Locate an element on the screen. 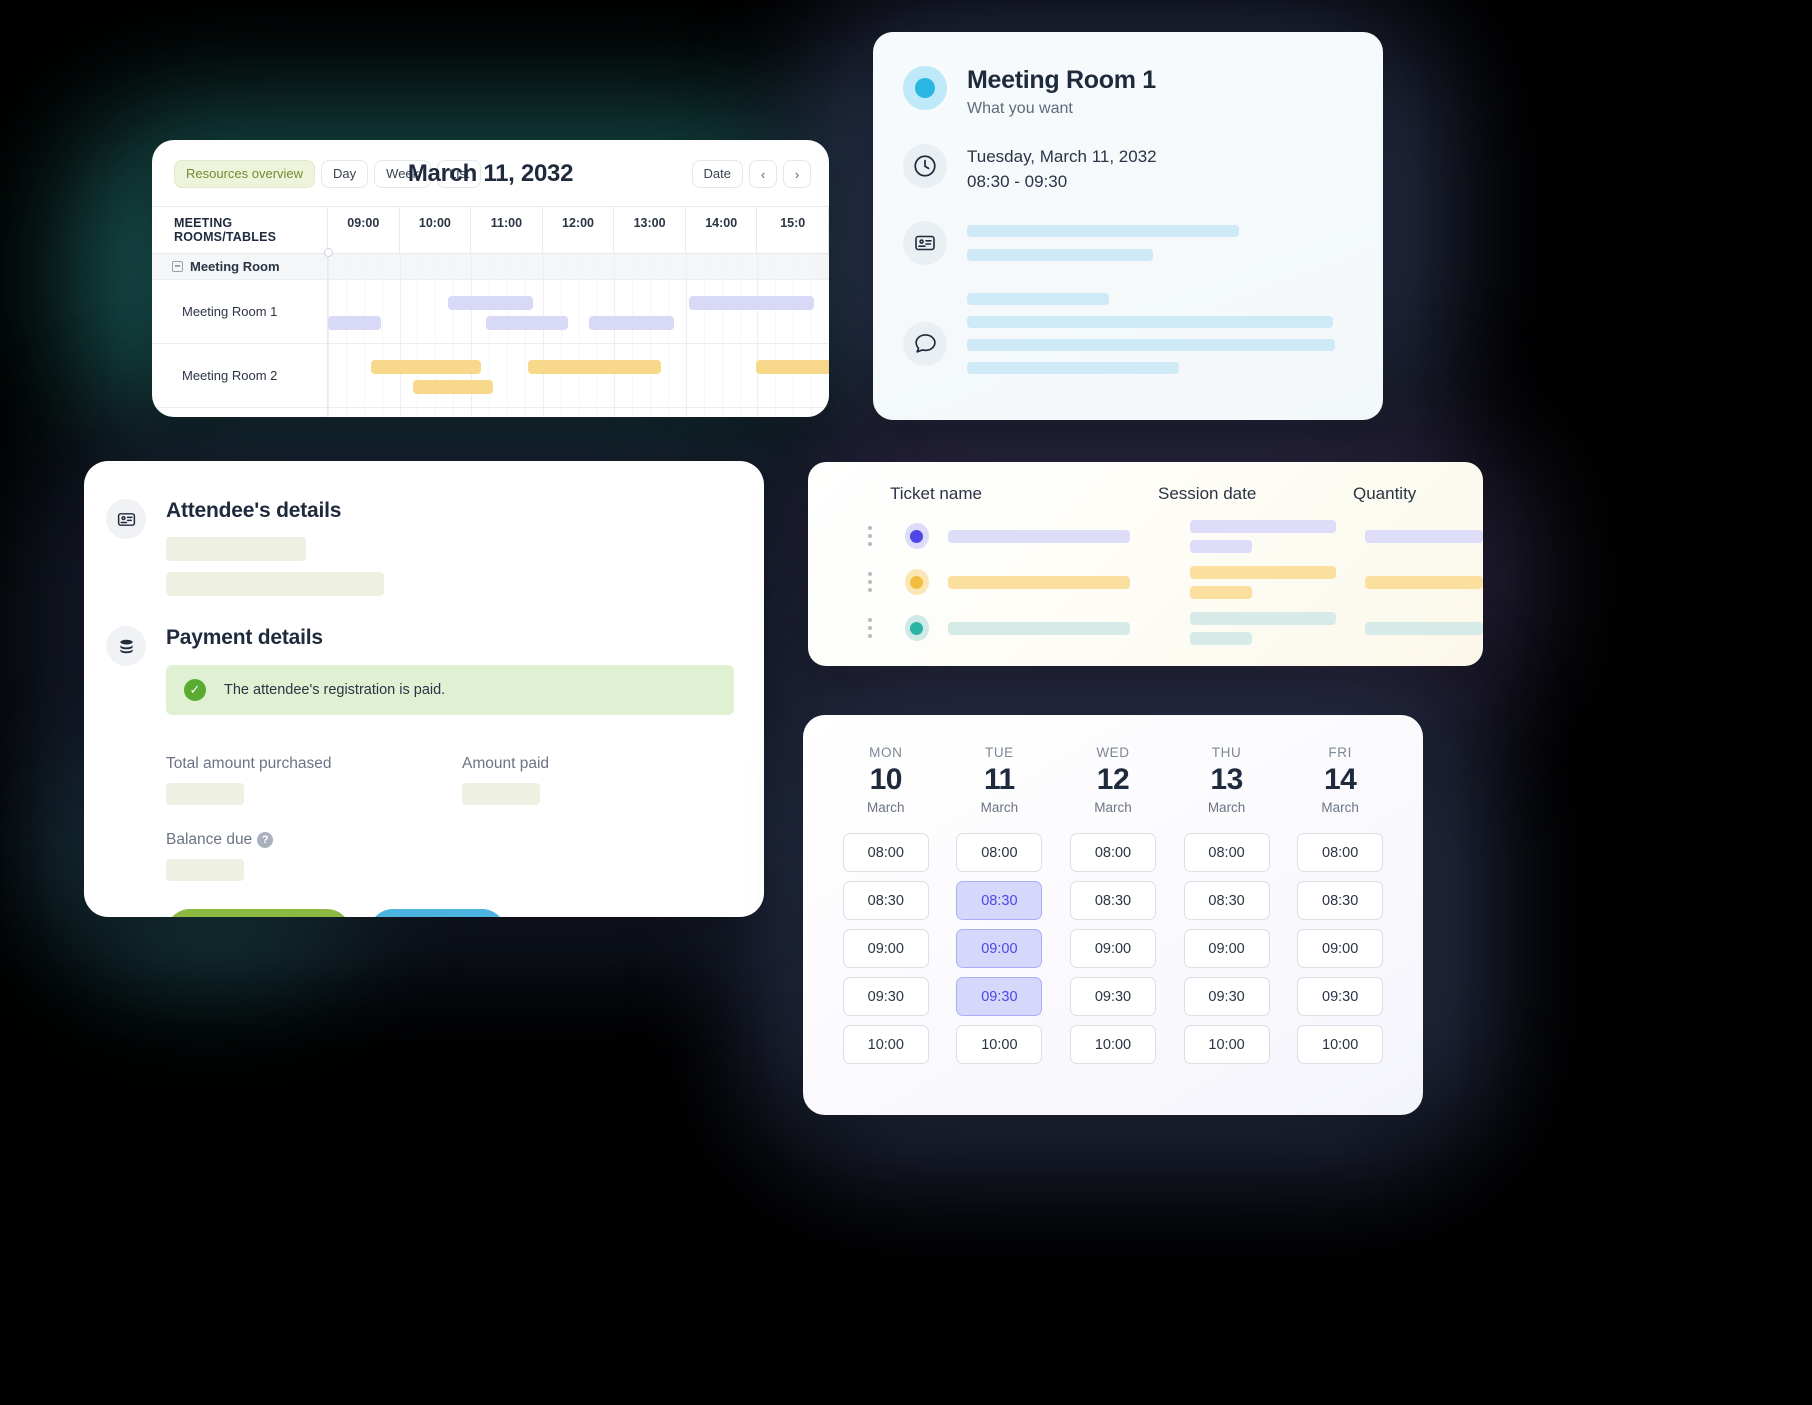 Image resolution: width=1812 pixels, height=1405 pixels. picker-day-month: March is located at coordinates (999, 807).